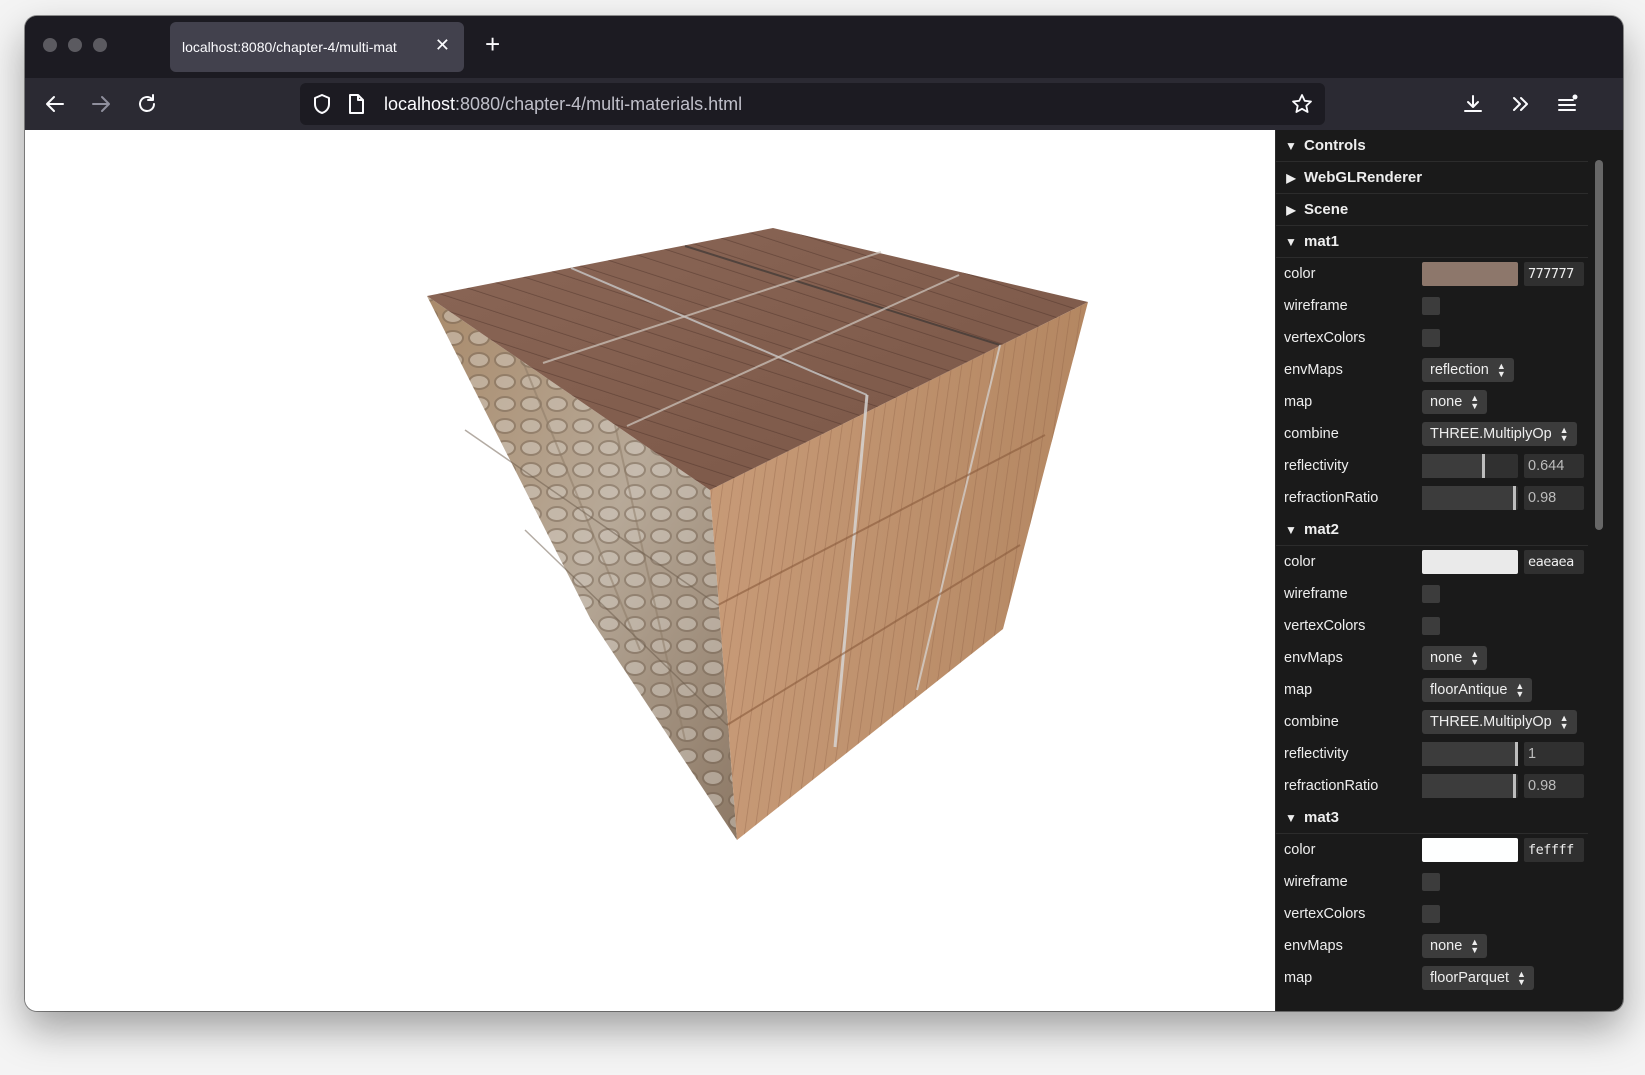 The height and width of the screenshot is (1075, 1645). What do you see at coordinates (1554, 754) in the screenshot?
I see `reflectivity-input: 1` at bounding box center [1554, 754].